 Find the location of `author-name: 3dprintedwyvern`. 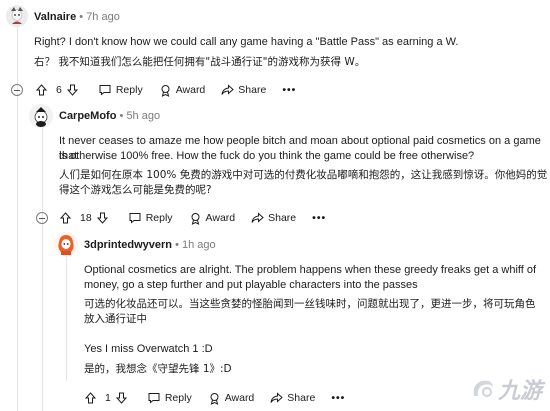

author-name: 3dprintedwyvern is located at coordinates (128, 245).